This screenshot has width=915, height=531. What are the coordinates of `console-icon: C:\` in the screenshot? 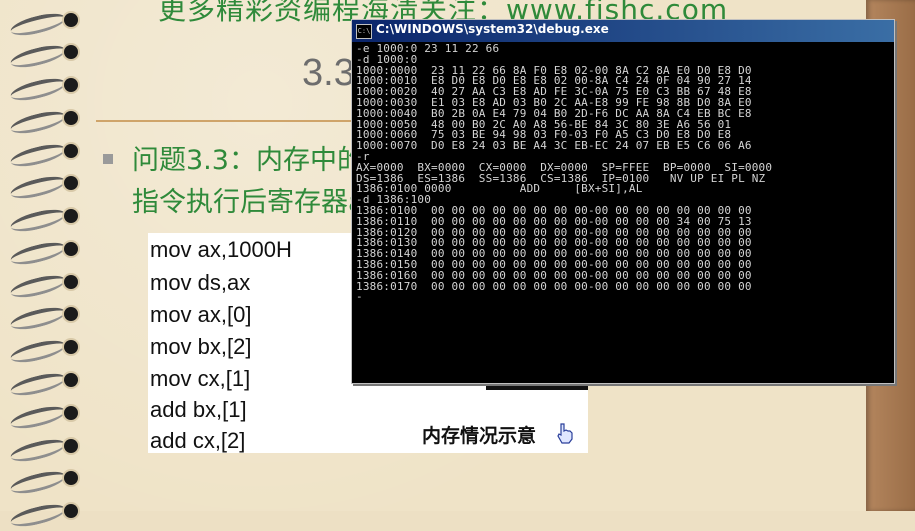 It's located at (364, 31).